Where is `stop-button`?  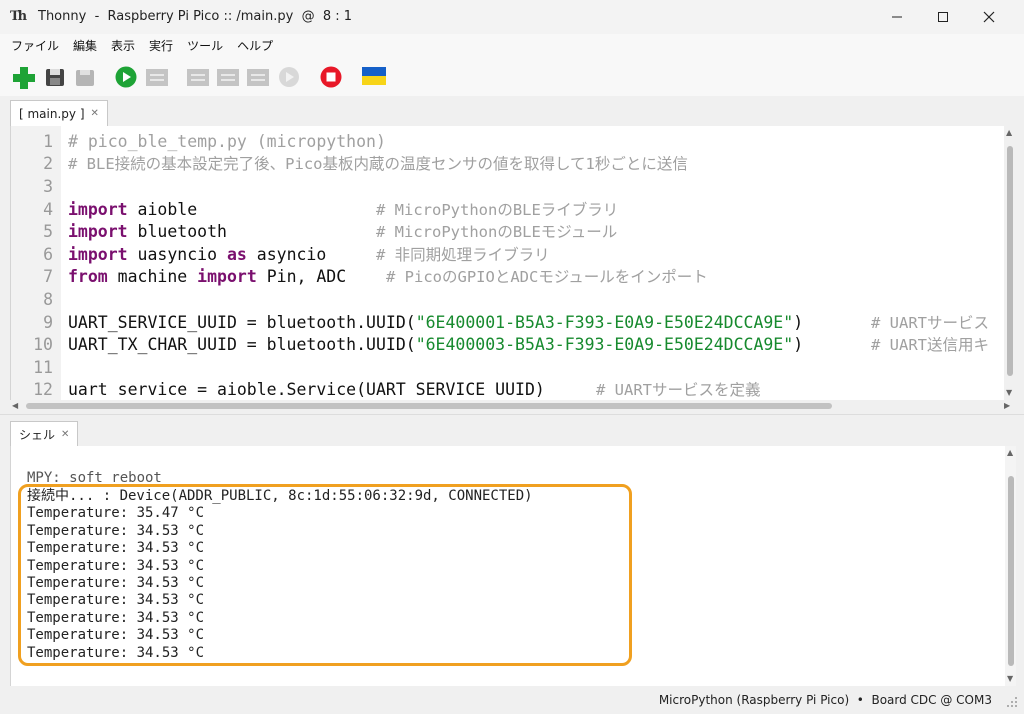
stop-button is located at coordinates (331, 77).